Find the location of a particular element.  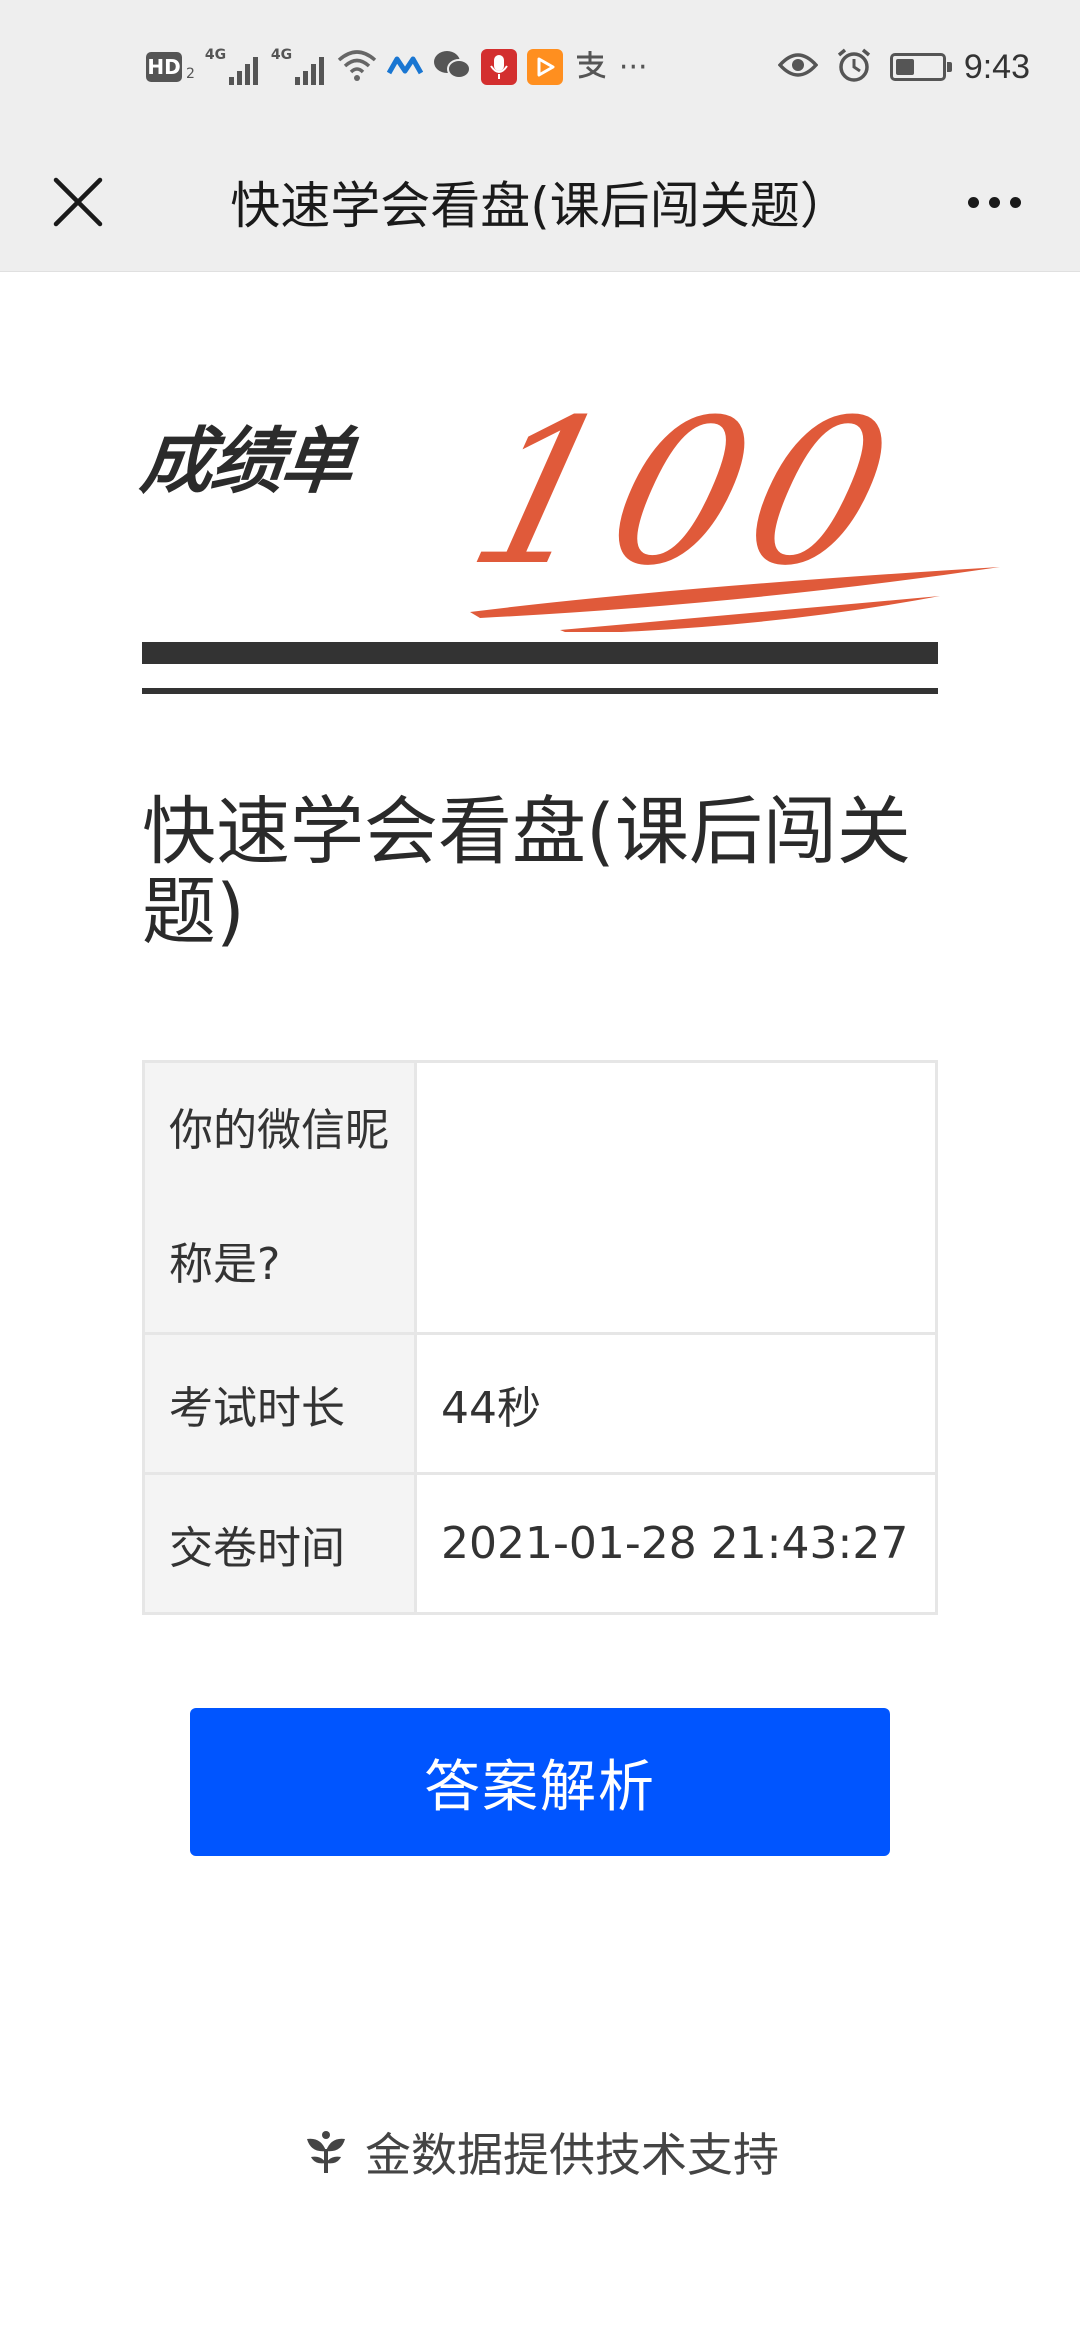

row-value: 44秒 is located at coordinates (676, 1403).